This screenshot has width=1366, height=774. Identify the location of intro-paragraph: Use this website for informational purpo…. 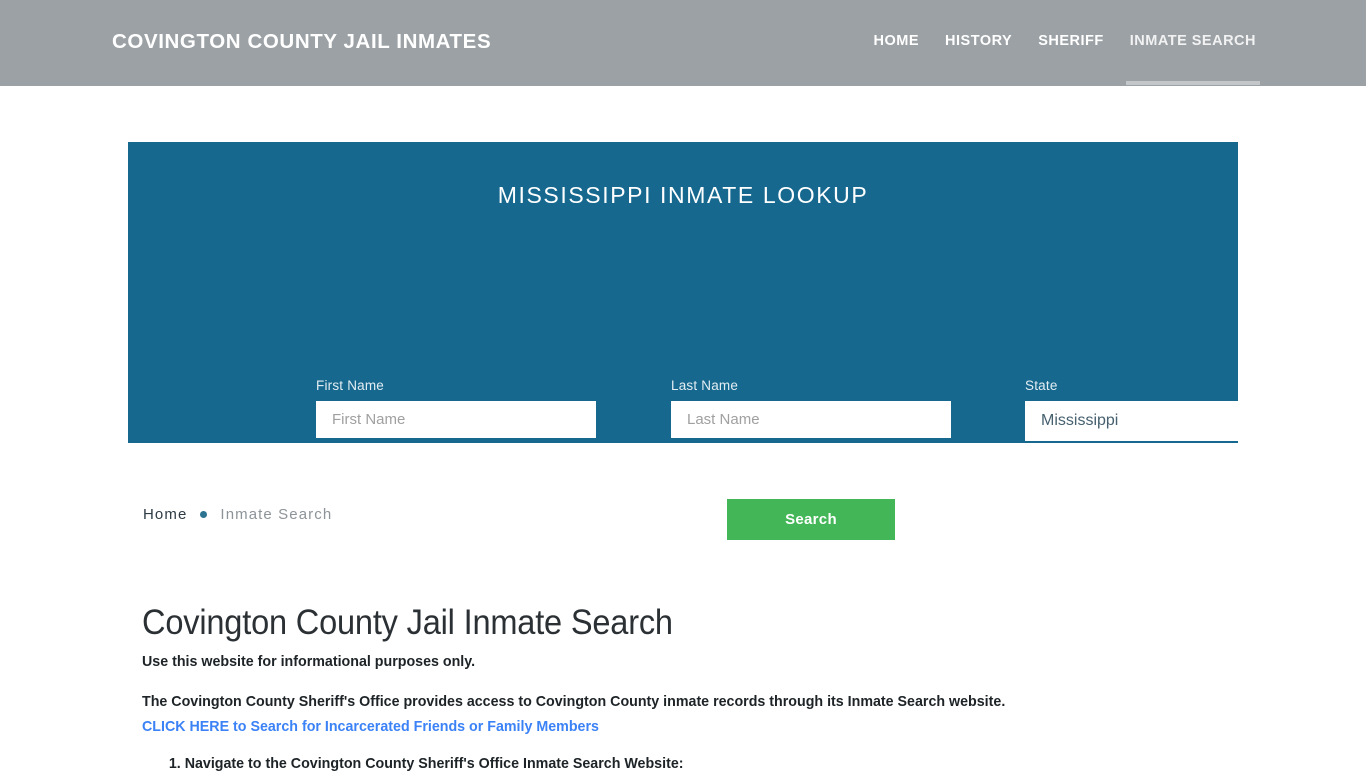
(309, 661).